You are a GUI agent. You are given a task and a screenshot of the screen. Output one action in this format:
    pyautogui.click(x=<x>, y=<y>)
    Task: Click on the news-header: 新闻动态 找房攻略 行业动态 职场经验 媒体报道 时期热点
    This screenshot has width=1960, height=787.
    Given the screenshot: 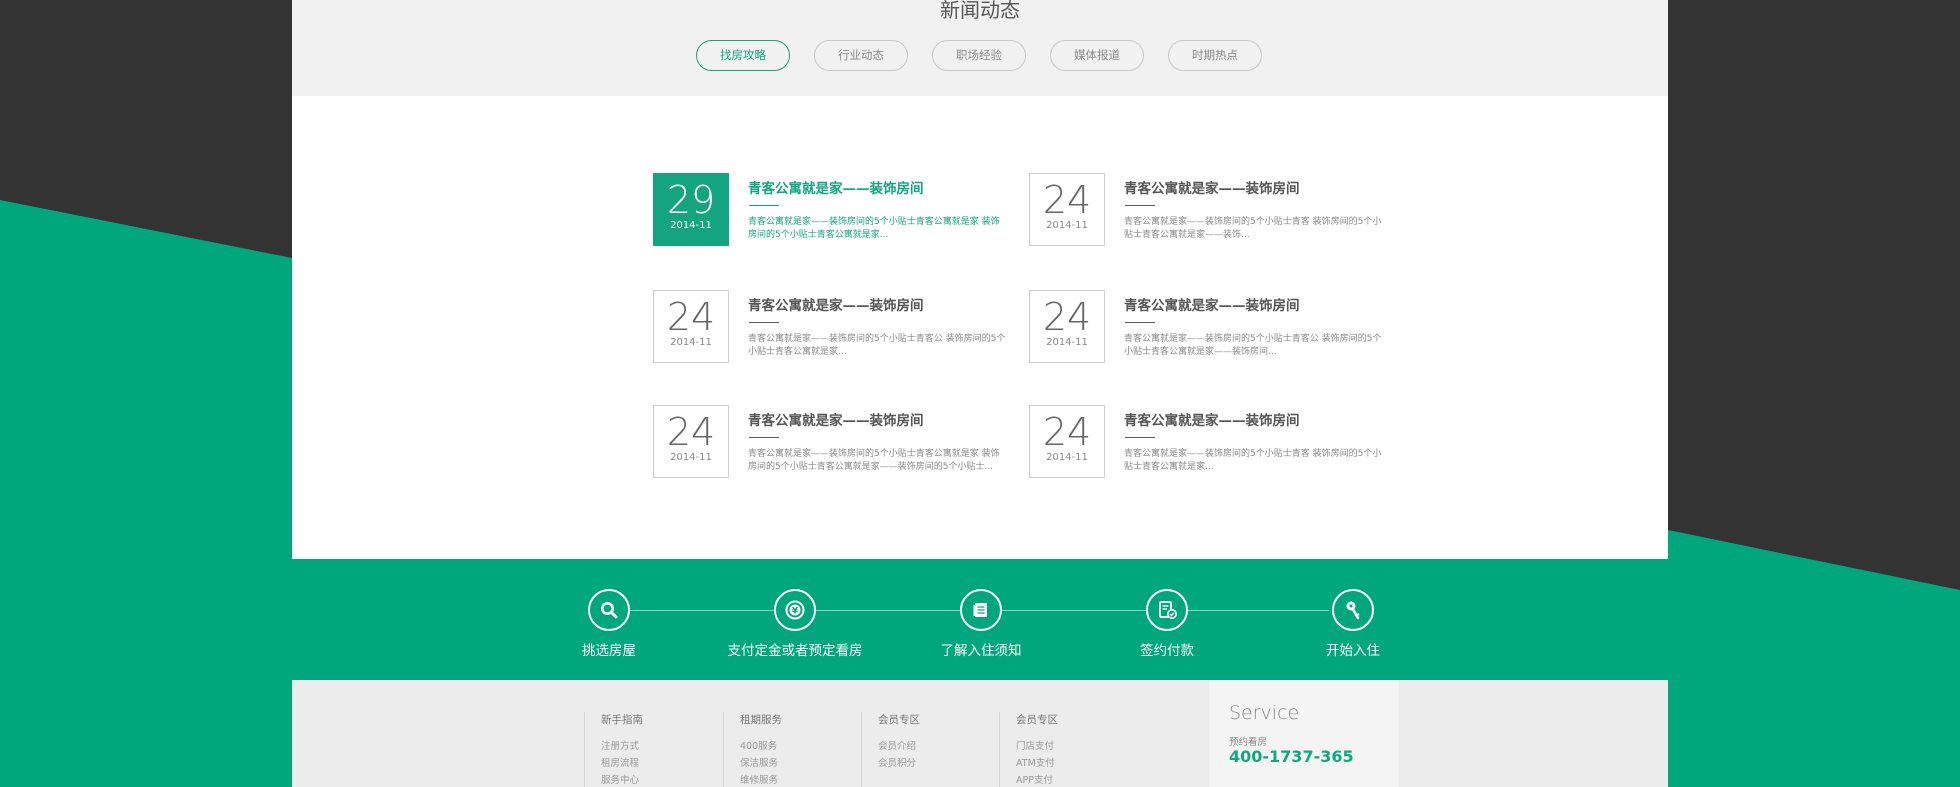 What is the action you would take?
    pyautogui.click(x=980, y=48)
    